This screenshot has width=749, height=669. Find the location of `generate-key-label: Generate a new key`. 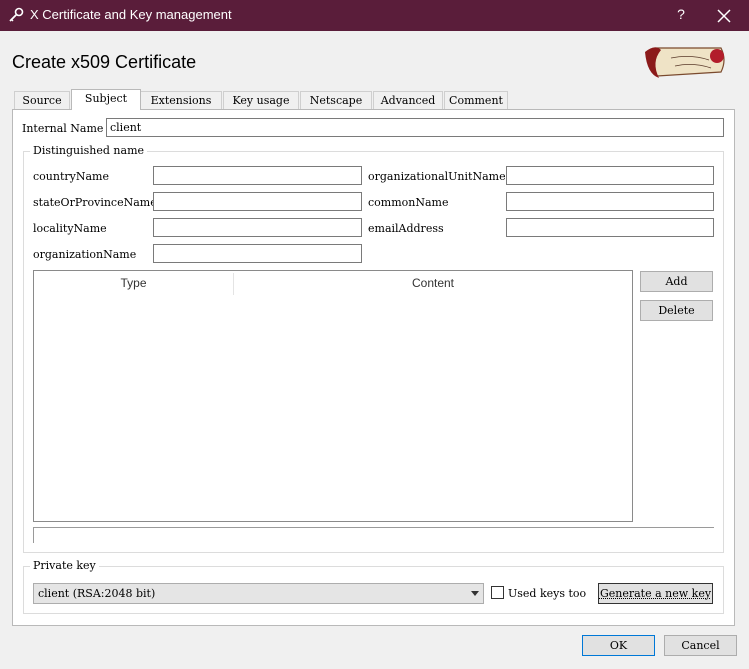

generate-key-label: Generate a new key is located at coordinates (655, 593).